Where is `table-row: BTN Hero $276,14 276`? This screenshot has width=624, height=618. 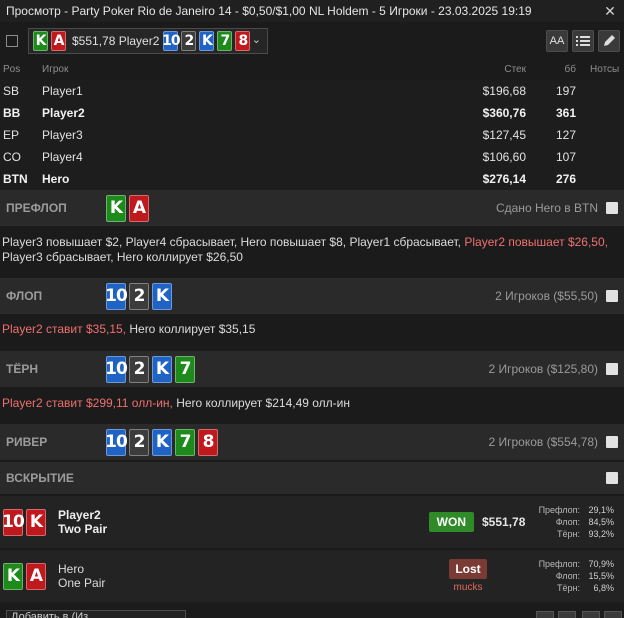
table-row: BTN Hero $276,14 276 is located at coordinates (312, 179).